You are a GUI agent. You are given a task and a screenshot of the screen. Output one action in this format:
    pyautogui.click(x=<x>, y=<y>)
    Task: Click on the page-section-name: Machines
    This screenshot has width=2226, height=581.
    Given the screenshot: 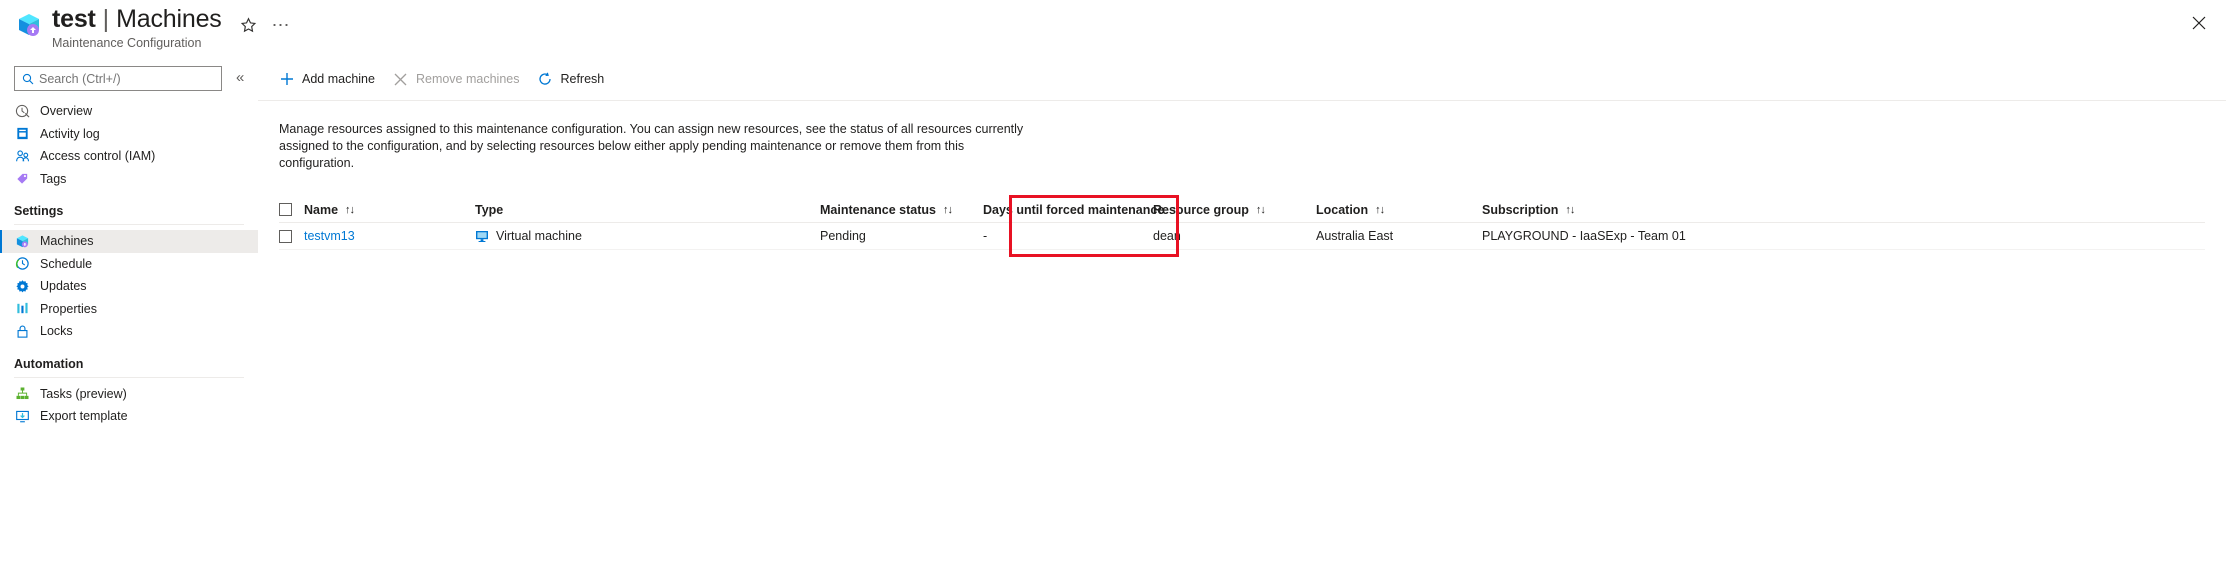 What is the action you would take?
    pyautogui.click(x=169, y=19)
    